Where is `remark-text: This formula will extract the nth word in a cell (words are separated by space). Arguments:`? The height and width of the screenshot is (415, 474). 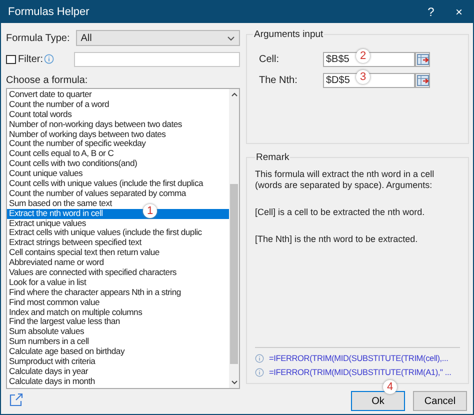 remark-text: This formula will extract the nth word in a cell (words are separated by space). Arguments: is located at coordinates (345, 180).